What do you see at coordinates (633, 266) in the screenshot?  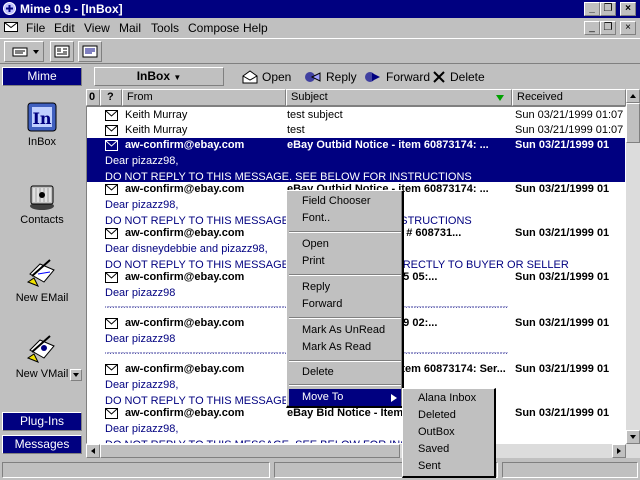 I see `vertical-scrollbar` at bounding box center [633, 266].